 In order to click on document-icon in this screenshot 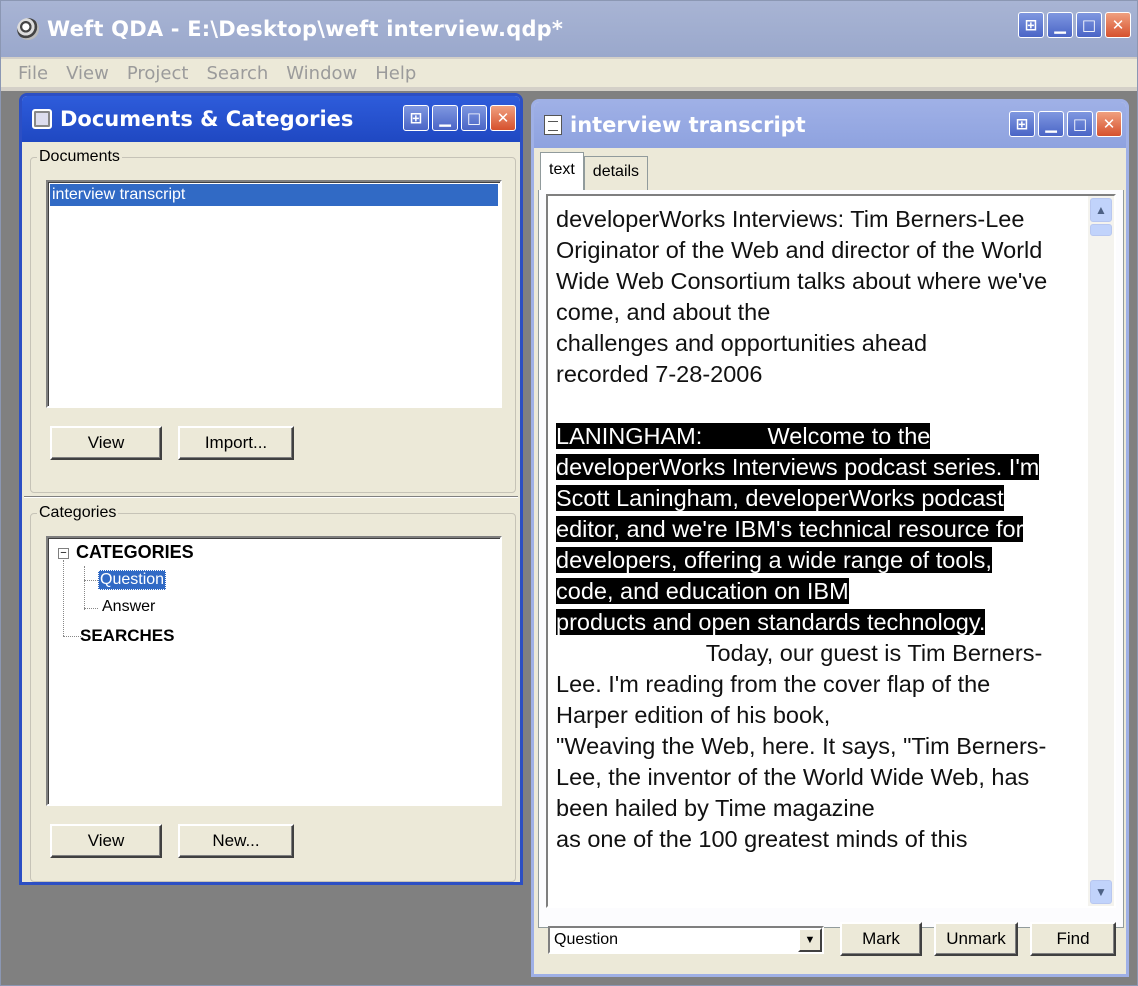, I will do `click(553, 125)`.